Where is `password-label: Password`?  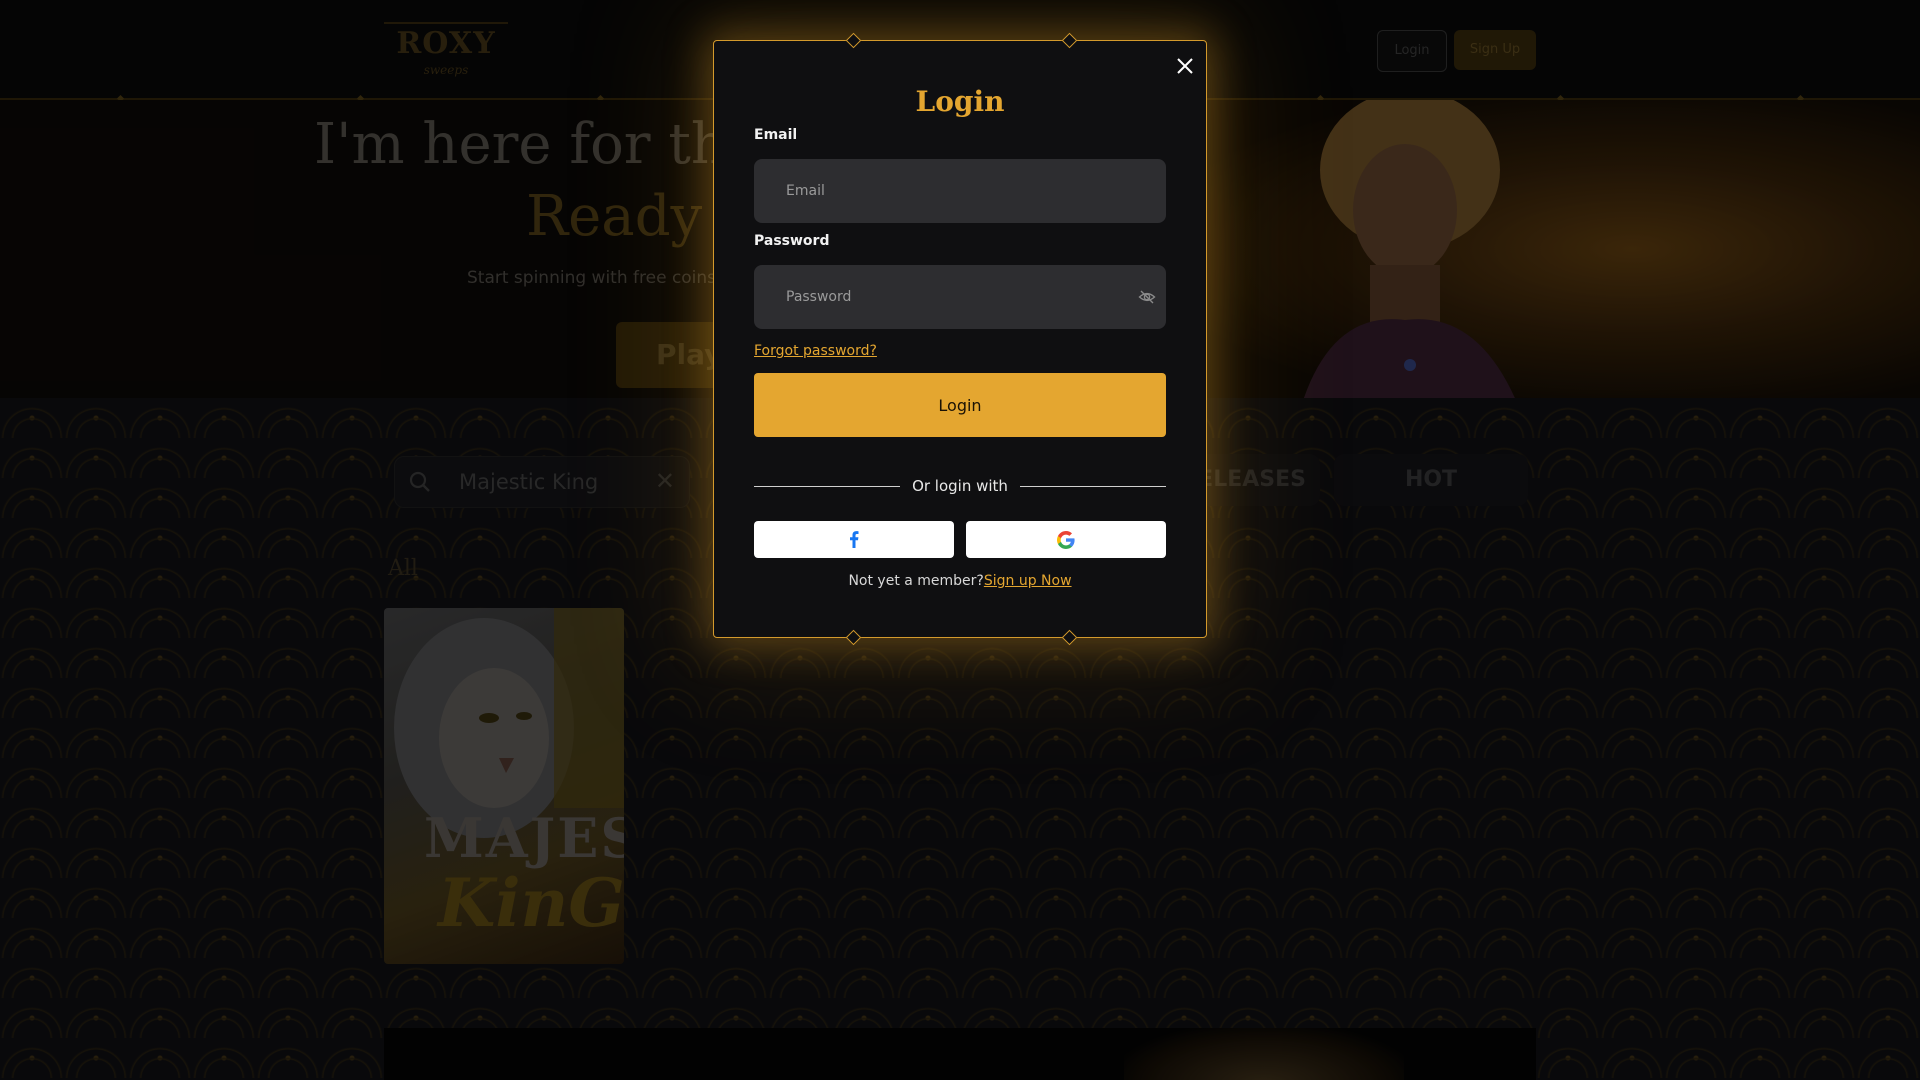 password-label: Password is located at coordinates (792, 241).